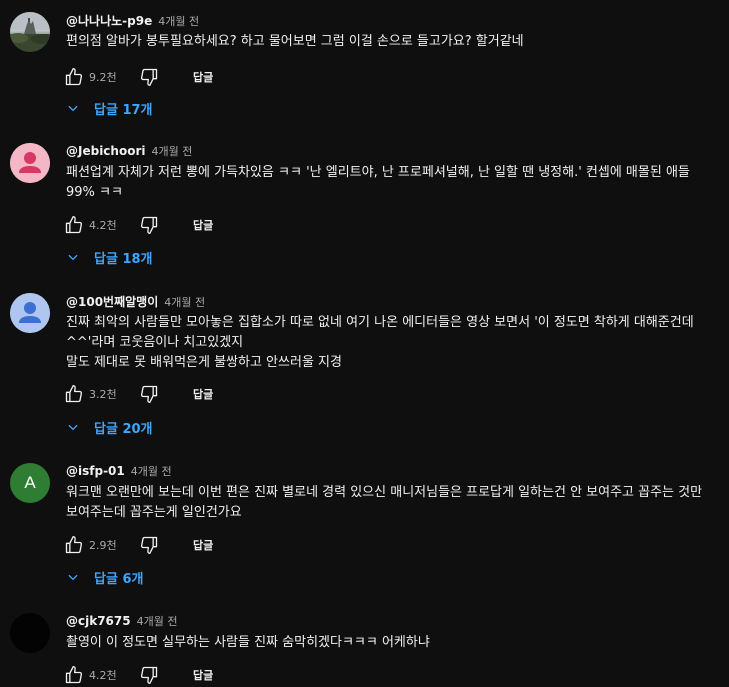 This screenshot has height=687, width=729. I want to click on comment-header: @cjk7675 4개월 전, so click(121, 622).